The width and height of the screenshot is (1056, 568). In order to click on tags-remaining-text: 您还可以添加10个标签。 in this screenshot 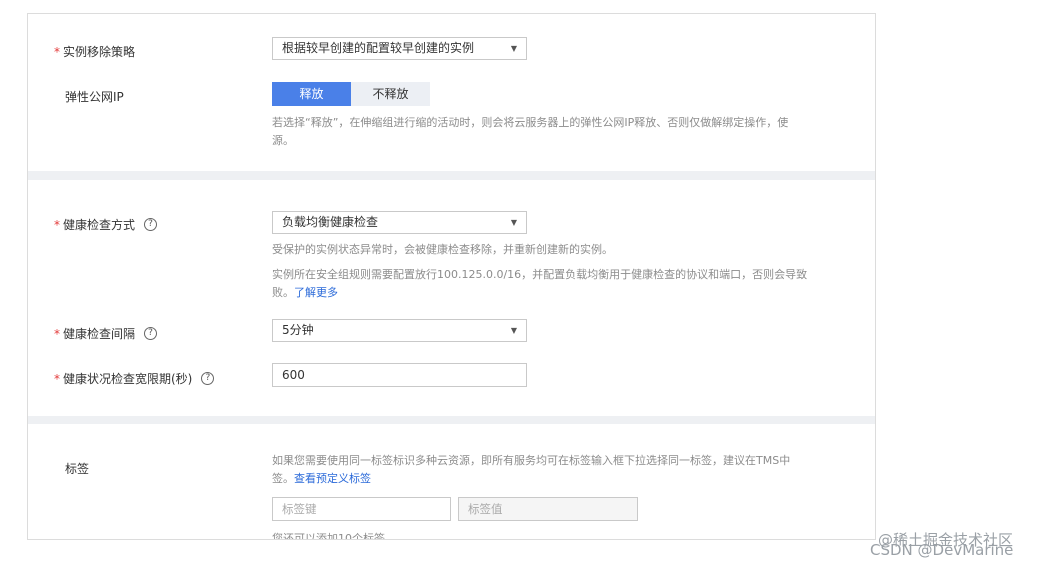, I will do `click(334, 536)`.